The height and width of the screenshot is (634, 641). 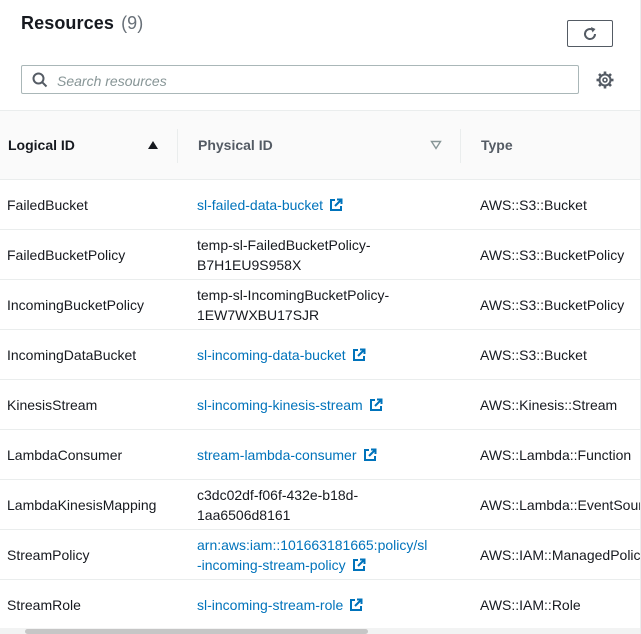 What do you see at coordinates (67, 23) in the screenshot?
I see `title-text: Resources` at bounding box center [67, 23].